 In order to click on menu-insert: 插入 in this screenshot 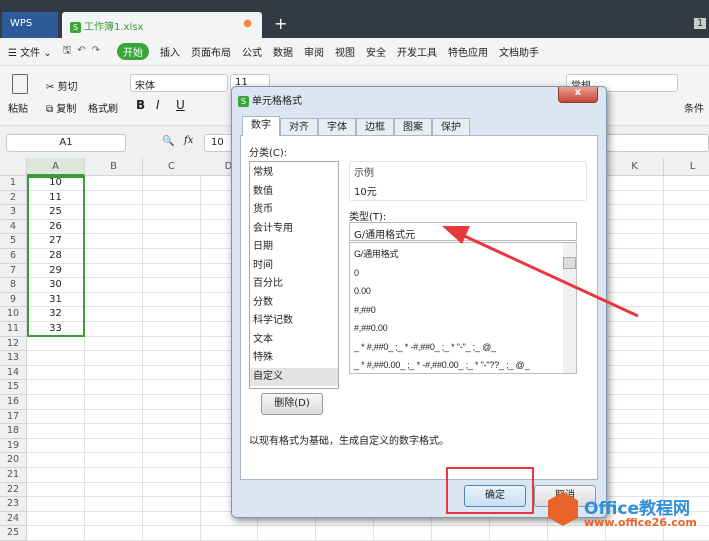, I will do `click(170, 51)`.